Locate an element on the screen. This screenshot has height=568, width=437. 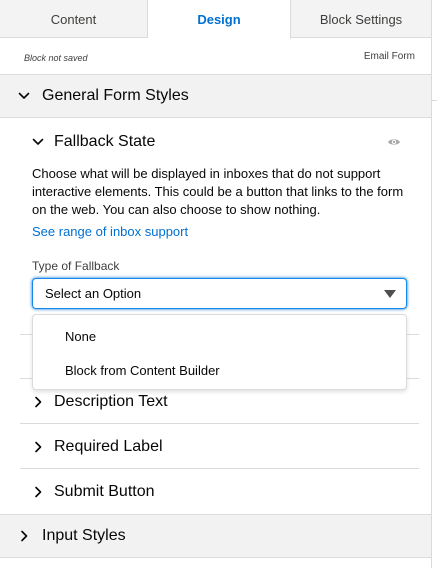
section-label: Input Styles is located at coordinates (84, 535).